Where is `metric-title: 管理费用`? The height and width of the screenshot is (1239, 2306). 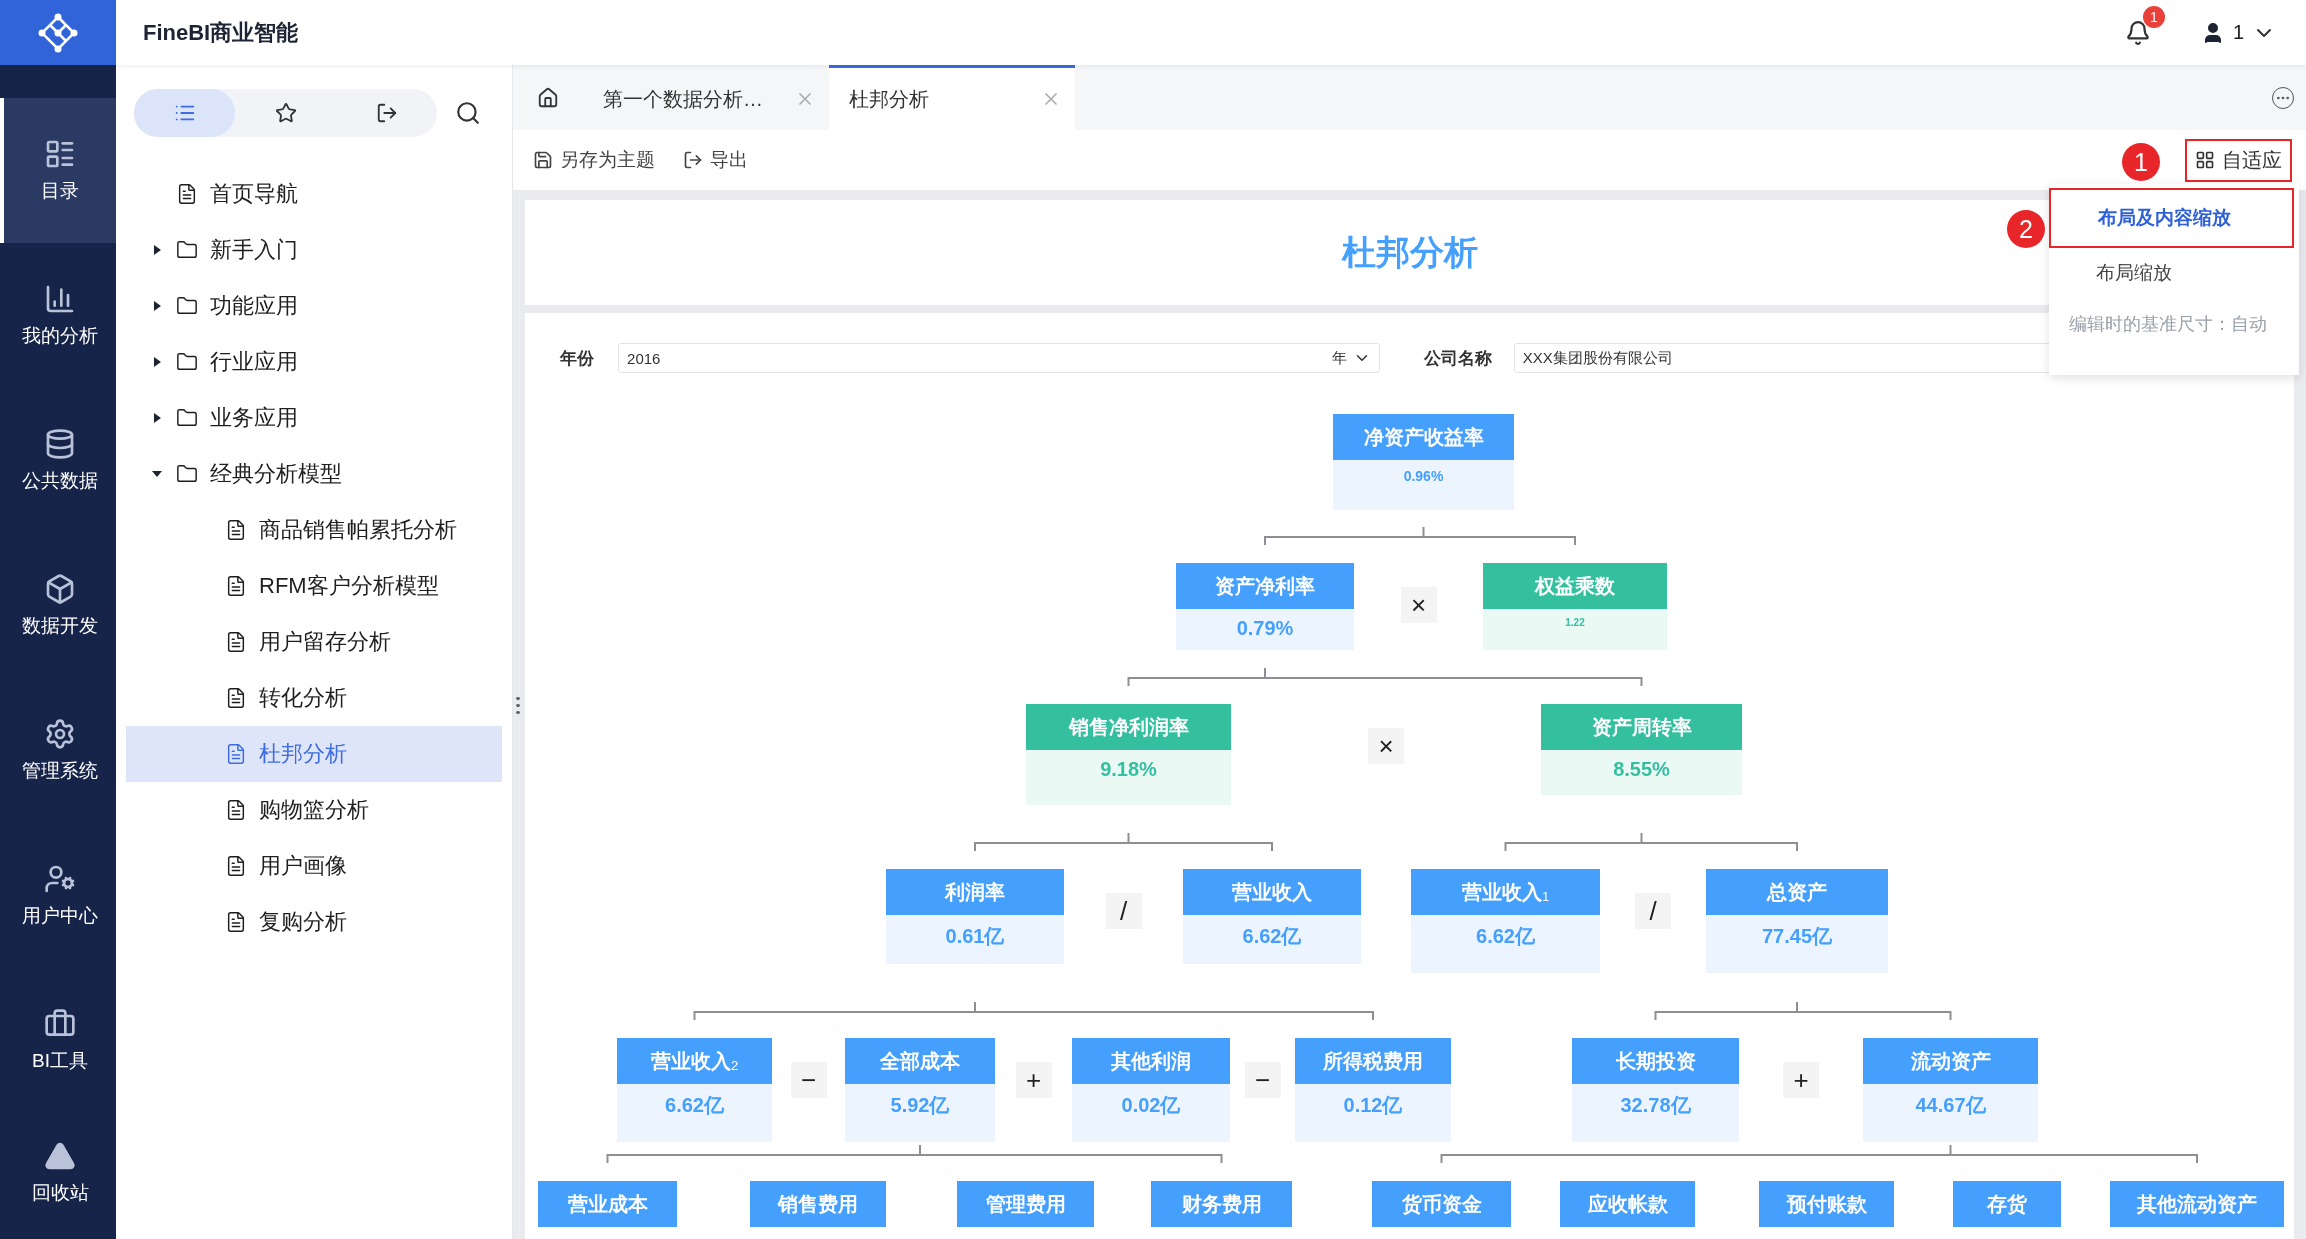
metric-title: 管理费用 is located at coordinates (1025, 1204).